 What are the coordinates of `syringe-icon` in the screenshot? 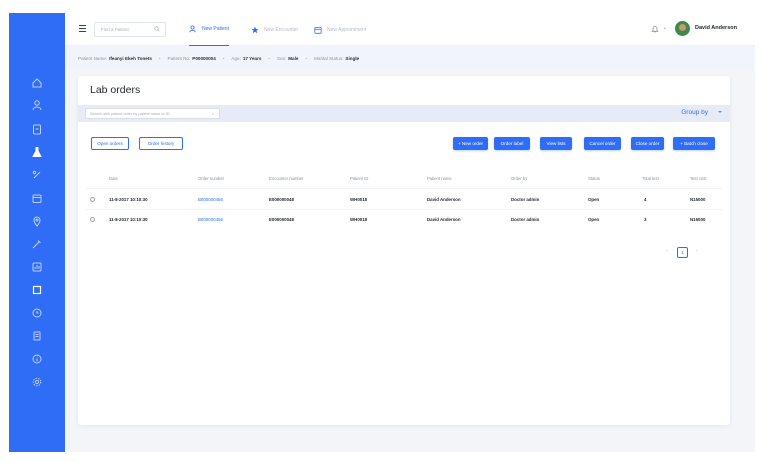 It's located at (37, 244).